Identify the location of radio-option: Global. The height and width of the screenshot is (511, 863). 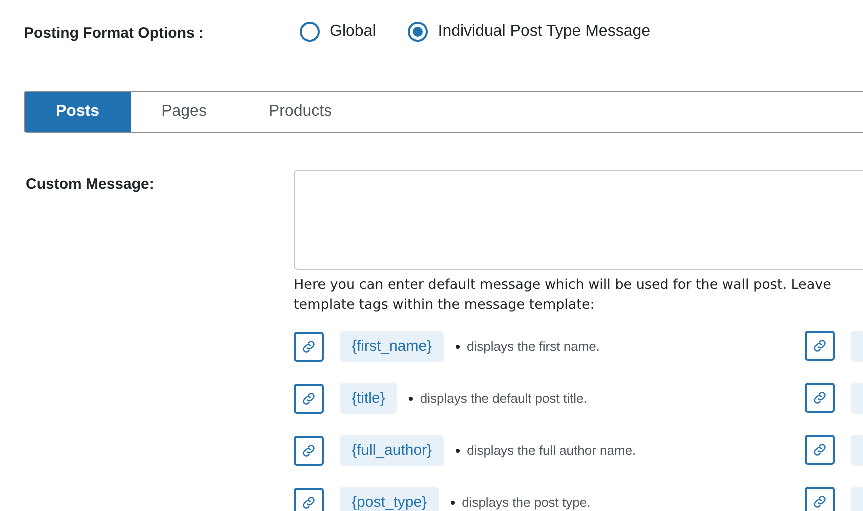
(338, 32).